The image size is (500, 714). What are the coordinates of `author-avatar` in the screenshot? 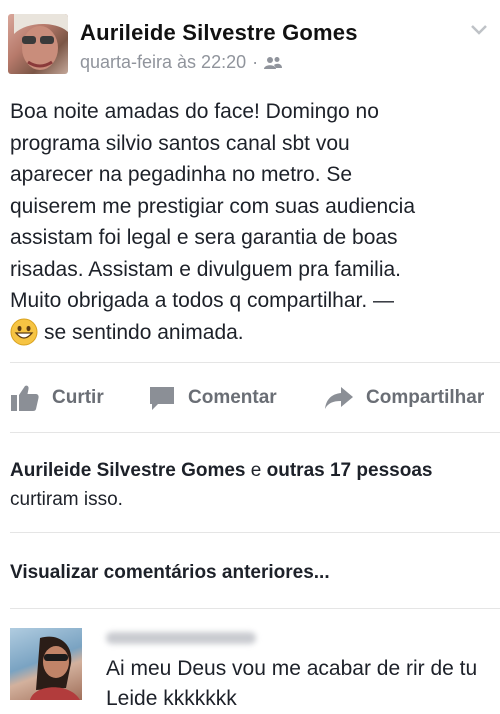 It's located at (38, 44).